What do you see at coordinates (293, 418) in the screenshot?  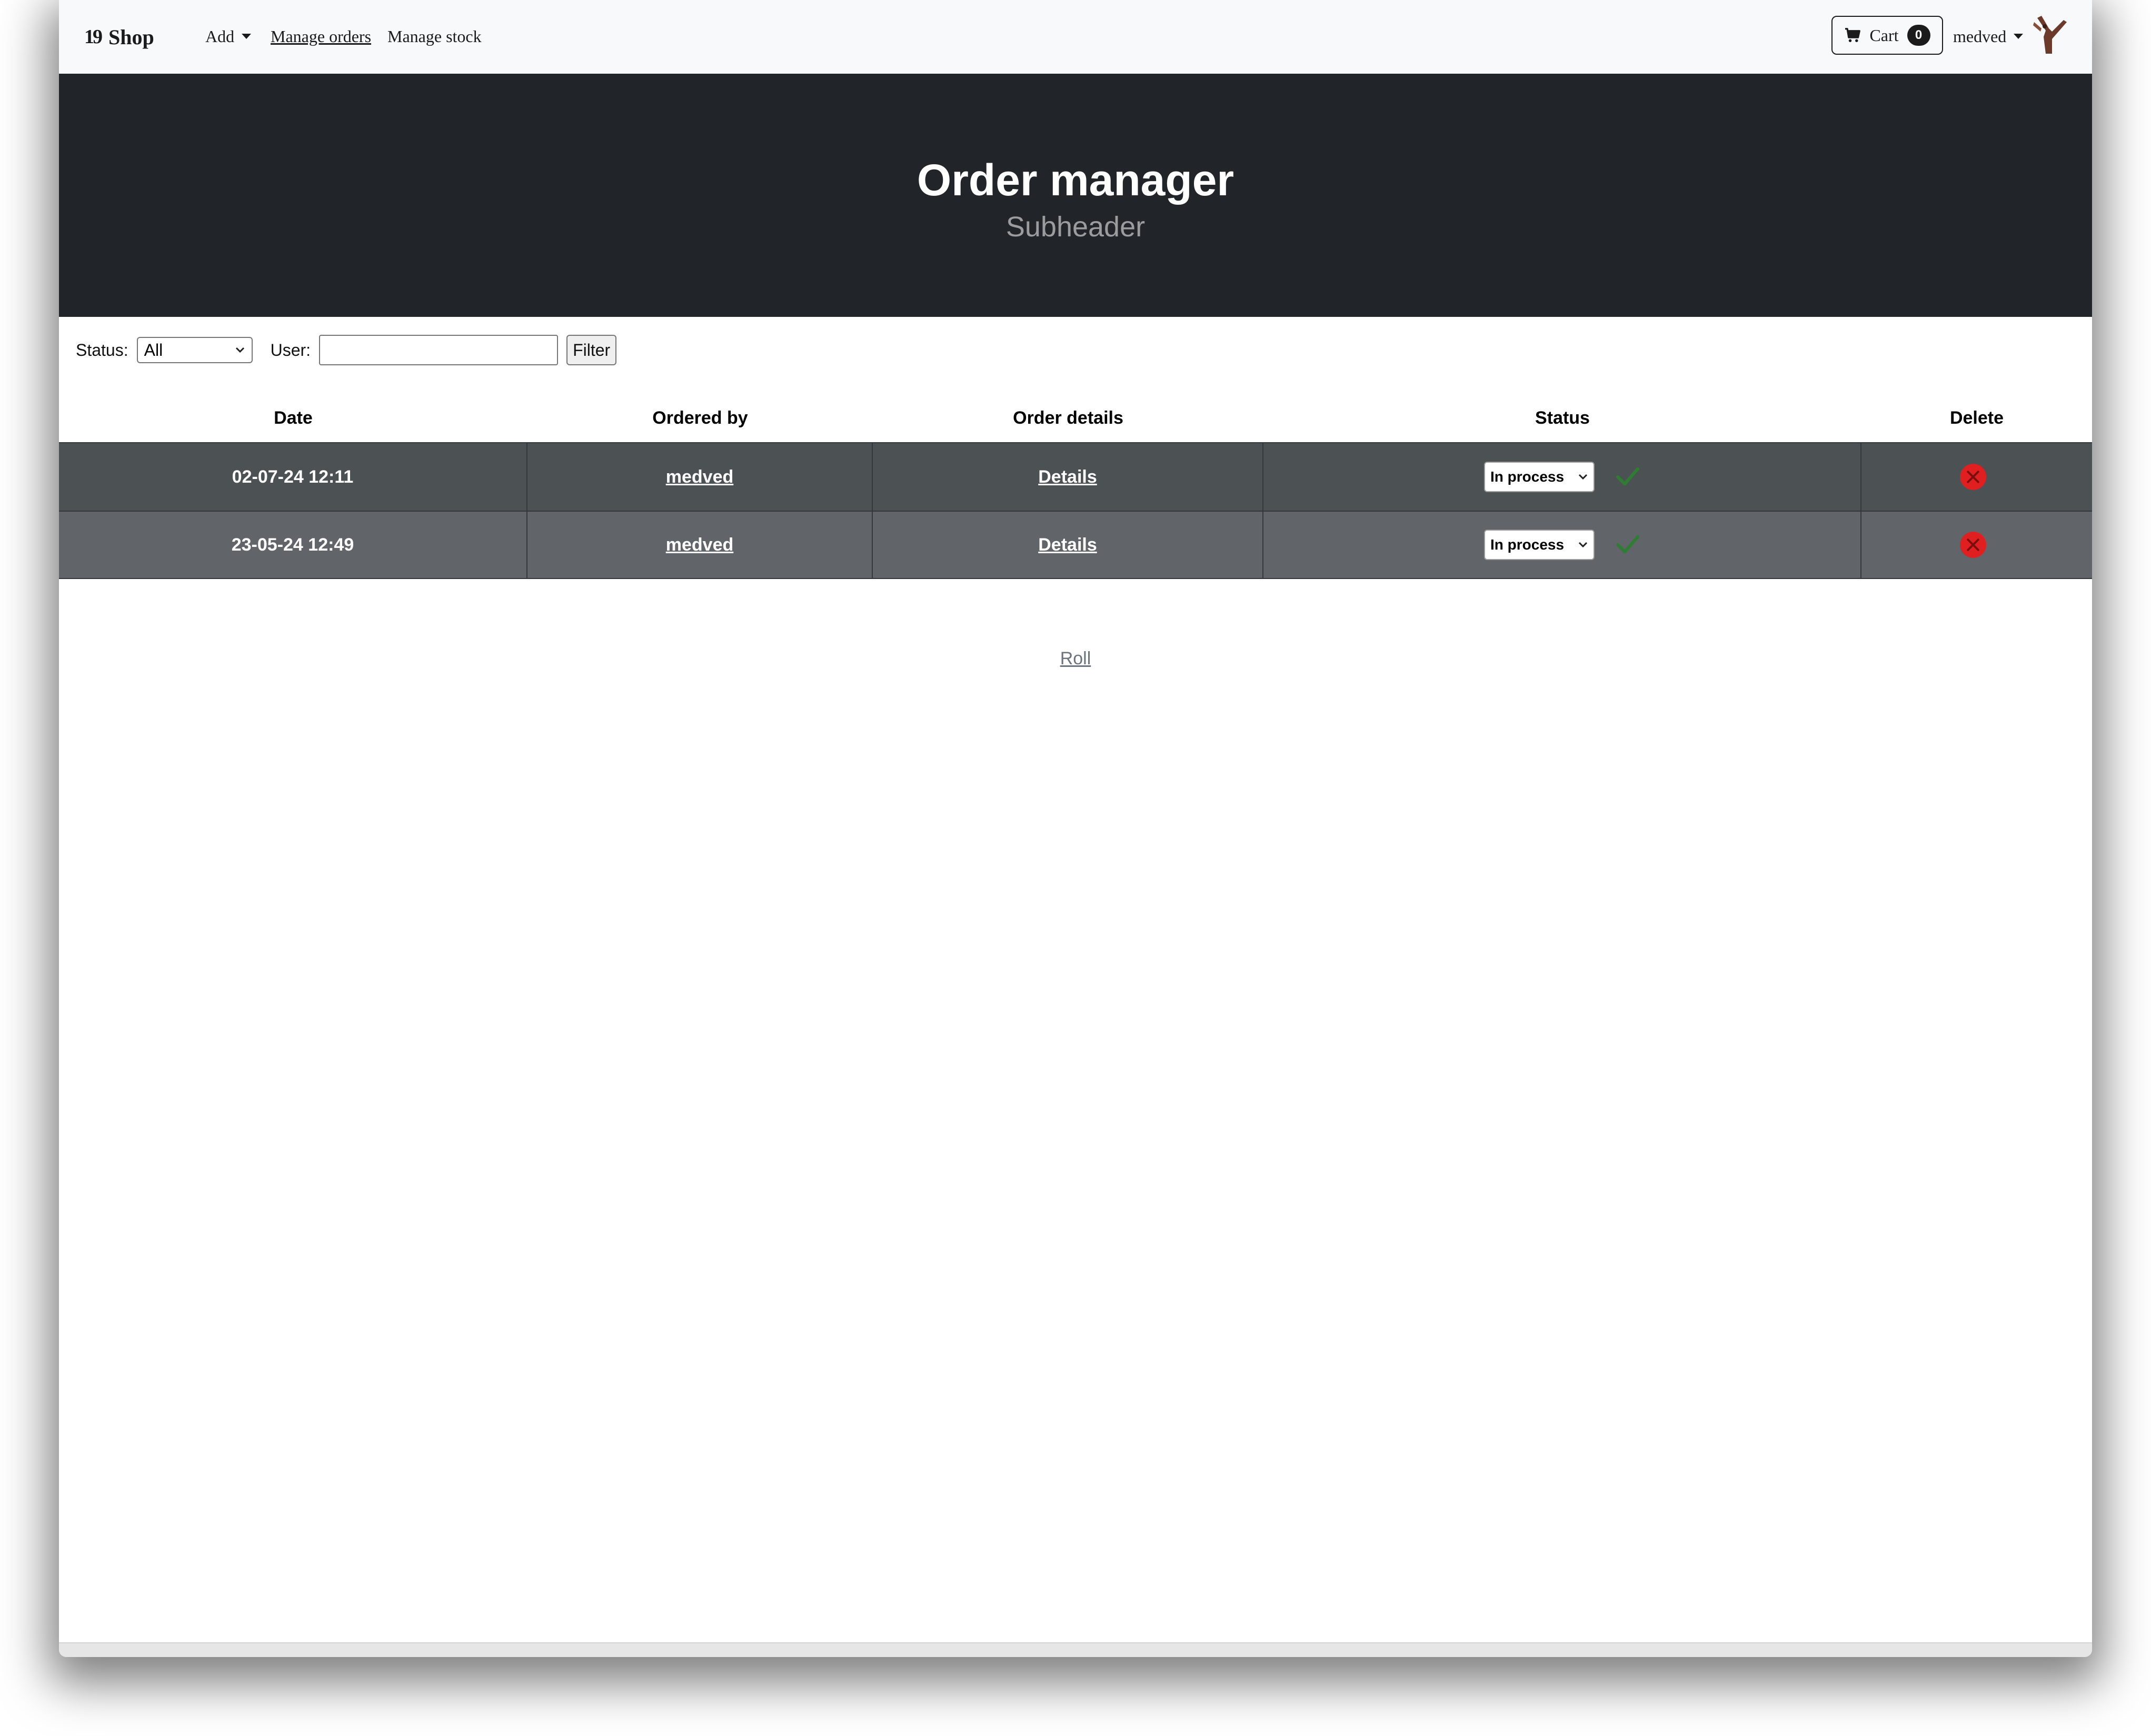 I see `column-header-date: Date` at bounding box center [293, 418].